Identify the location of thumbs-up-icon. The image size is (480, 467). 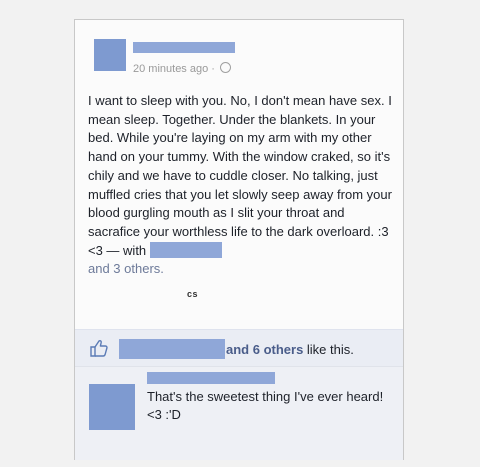
(99, 348).